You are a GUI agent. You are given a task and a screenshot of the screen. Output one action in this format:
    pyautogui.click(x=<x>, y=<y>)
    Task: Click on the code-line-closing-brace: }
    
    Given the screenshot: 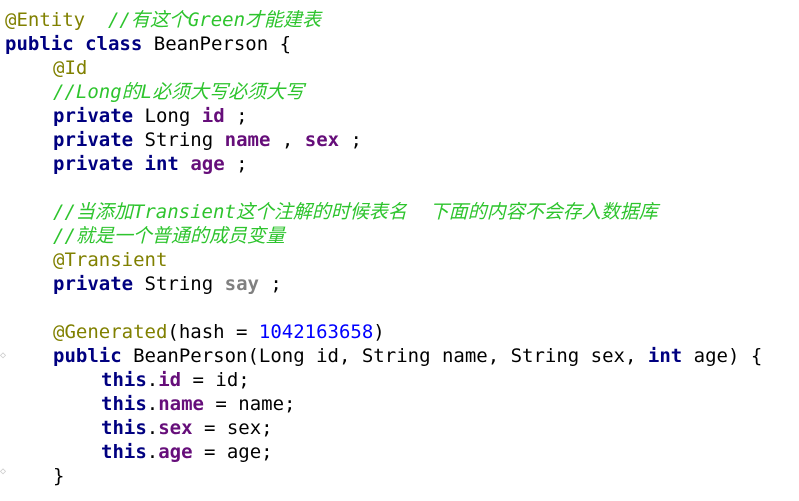 What is the action you would take?
    pyautogui.click(x=58, y=476)
    